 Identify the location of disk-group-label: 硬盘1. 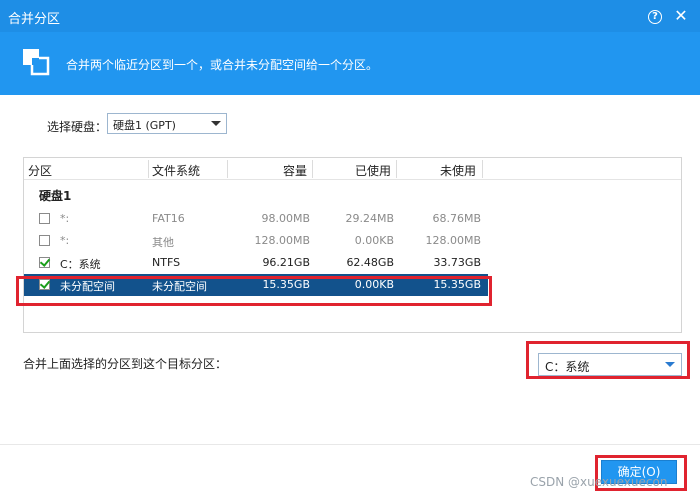
(55, 196).